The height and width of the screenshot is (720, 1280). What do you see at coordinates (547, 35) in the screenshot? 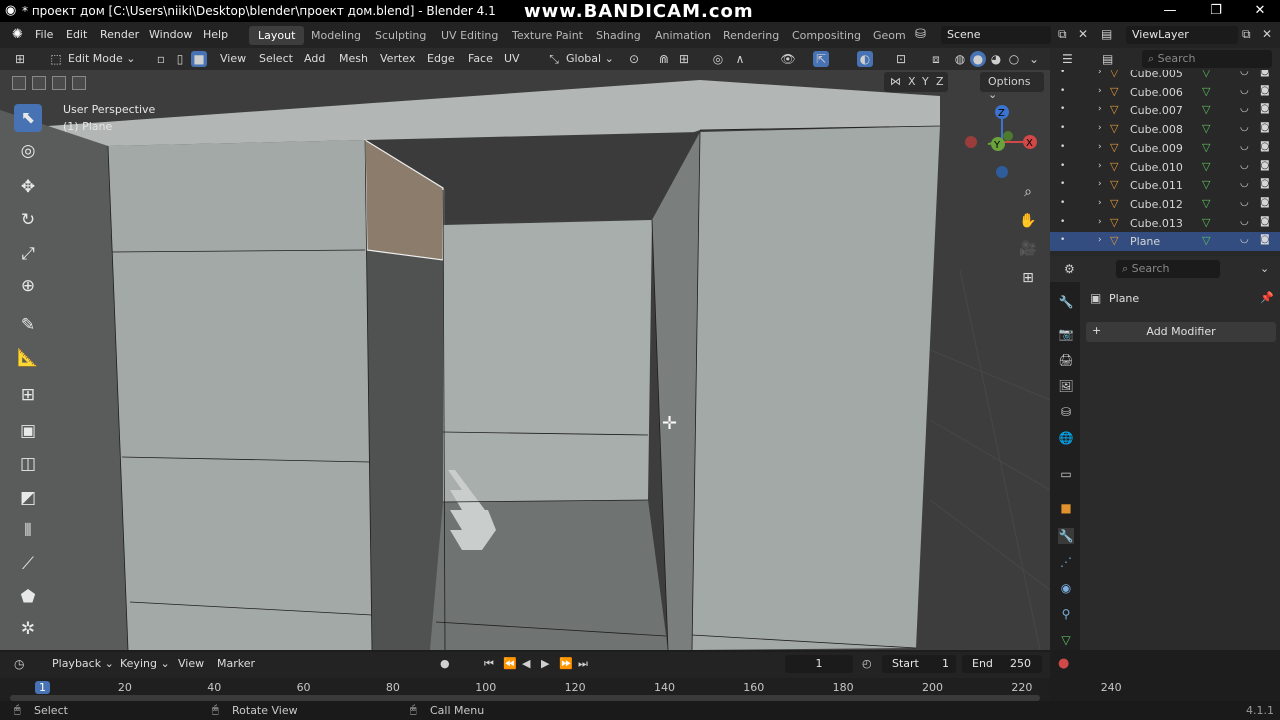
I see `tab-texture-paint: Texture Paint` at bounding box center [547, 35].